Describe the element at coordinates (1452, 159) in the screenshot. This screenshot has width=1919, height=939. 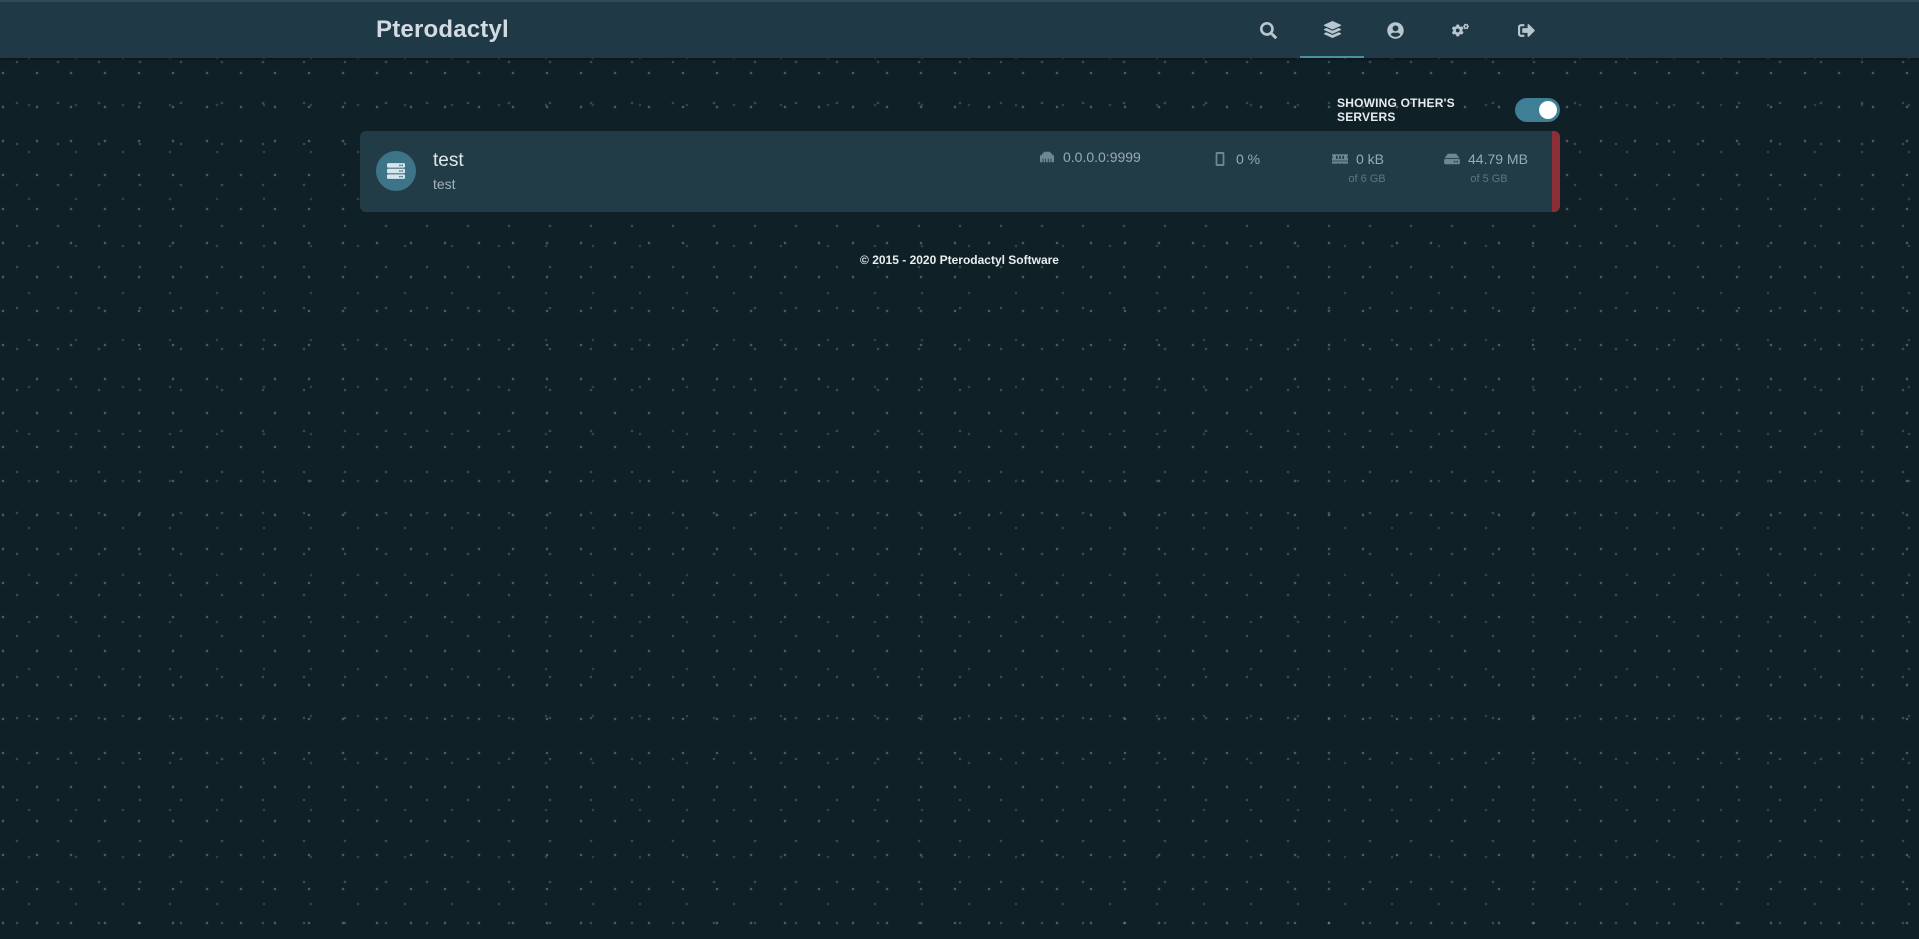
I see `hdd-icon` at that location.